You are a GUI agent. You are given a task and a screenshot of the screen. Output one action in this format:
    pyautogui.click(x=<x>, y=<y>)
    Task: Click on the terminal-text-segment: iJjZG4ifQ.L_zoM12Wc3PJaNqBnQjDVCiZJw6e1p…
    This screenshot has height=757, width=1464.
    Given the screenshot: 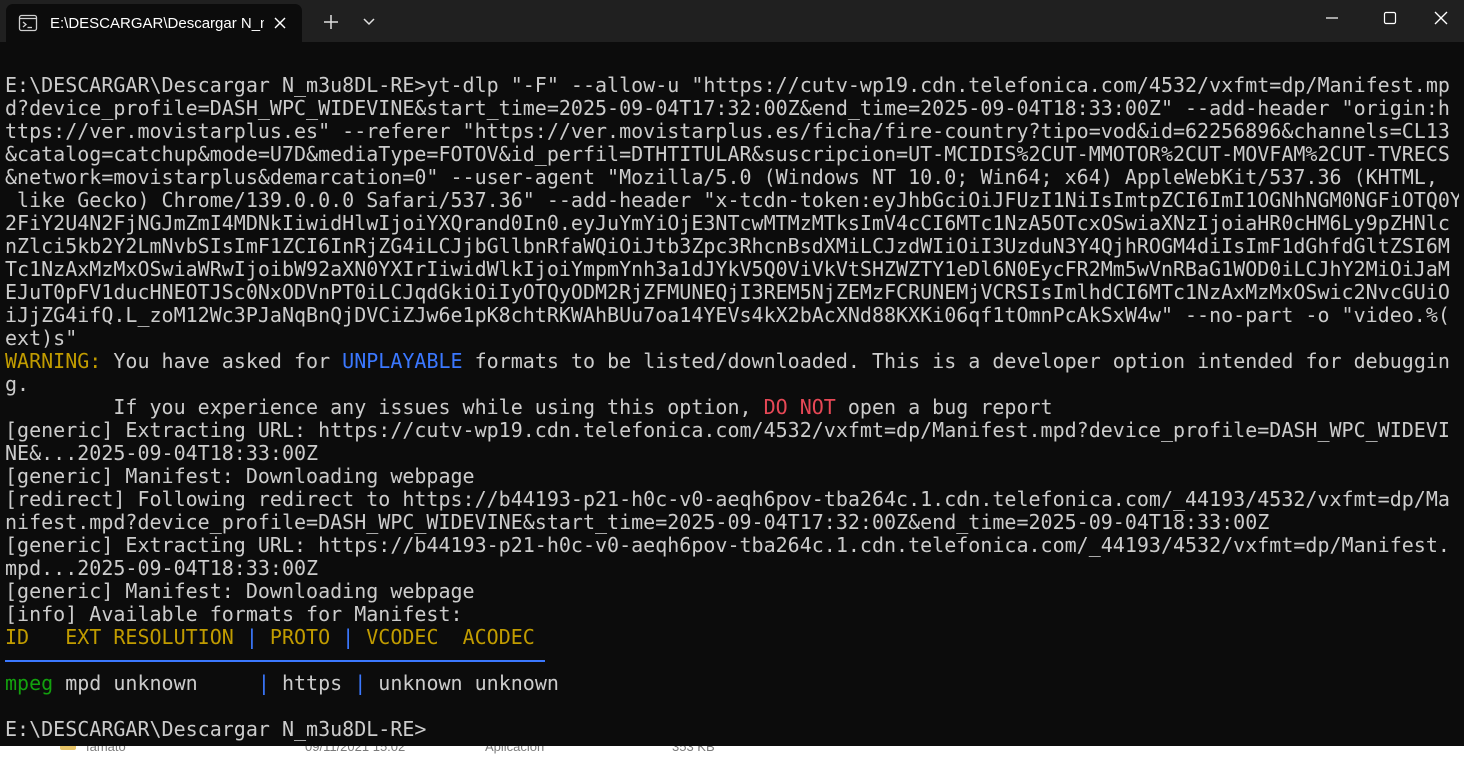 What is the action you would take?
    pyautogui.click(x=727, y=315)
    